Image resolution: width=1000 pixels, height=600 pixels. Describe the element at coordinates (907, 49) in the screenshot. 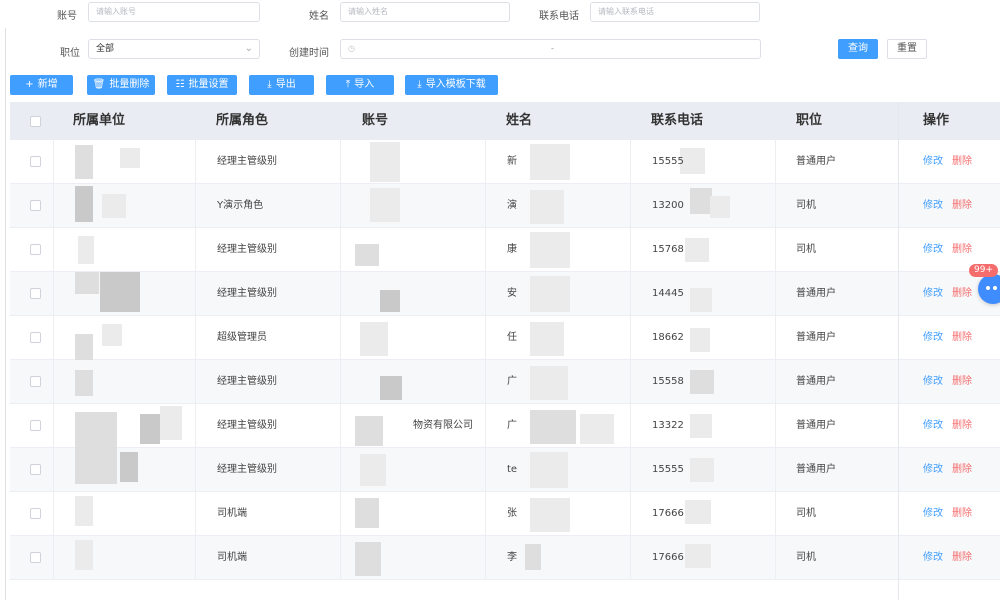

I see `reset-button: 重置` at that location.